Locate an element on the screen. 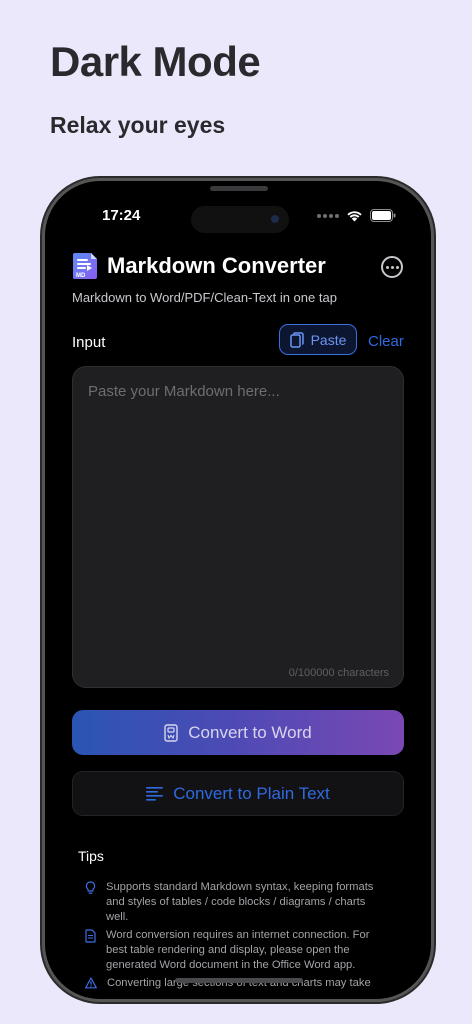 This screenshot has height=1024, width=472. home-indicator is located at coordinates (239, 980).